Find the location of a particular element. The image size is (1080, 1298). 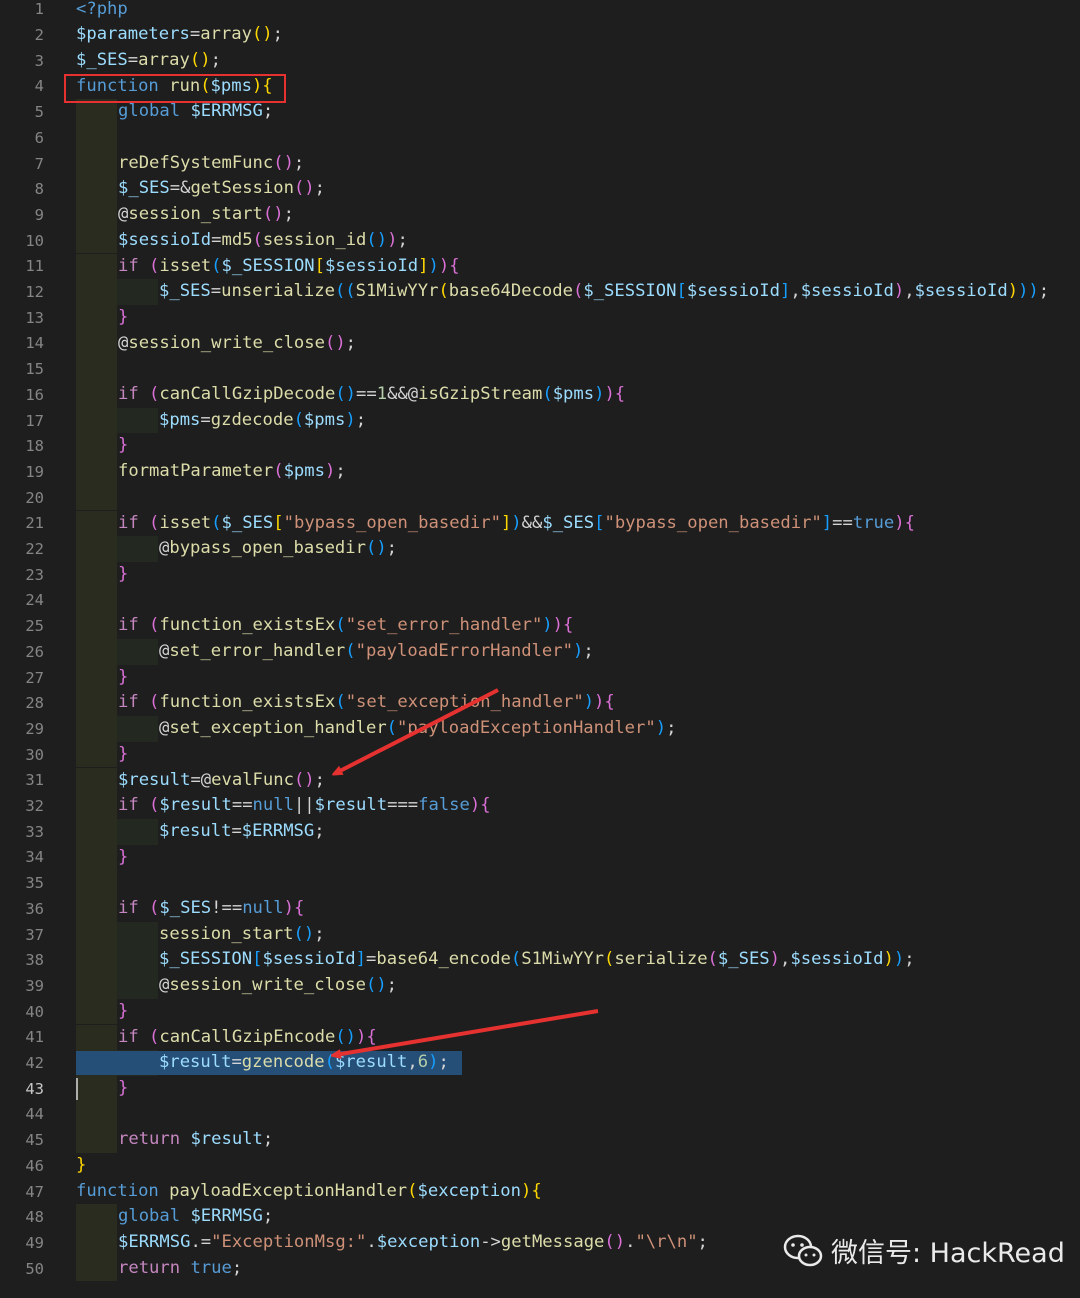

arrow-evalfunc is located at coordinates (417, 730).